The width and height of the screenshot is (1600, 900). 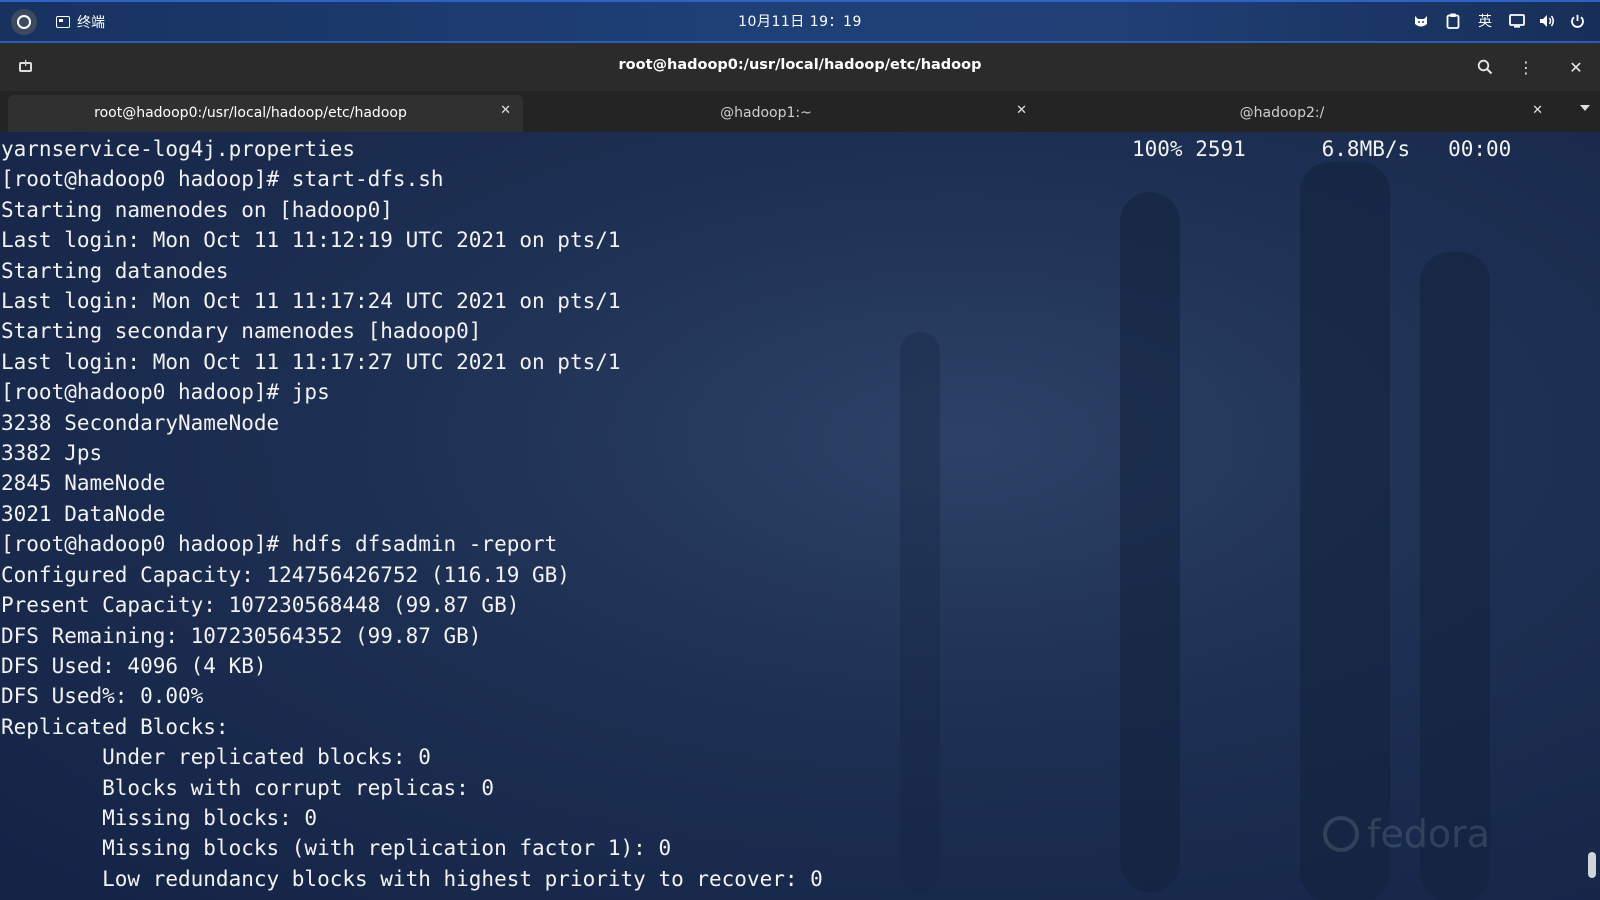 I want to click on app-menu: 终端, so click(x=80, y=22).